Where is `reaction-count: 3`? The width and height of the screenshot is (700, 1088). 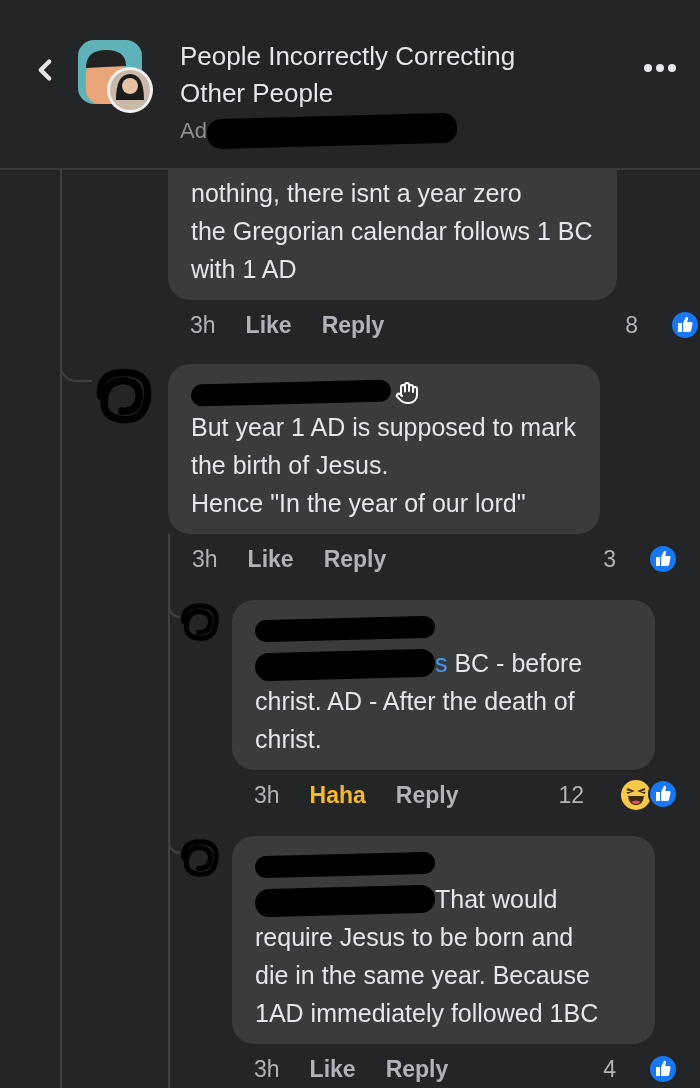 reaction-count: 3 is located at coordinates (609, 559).